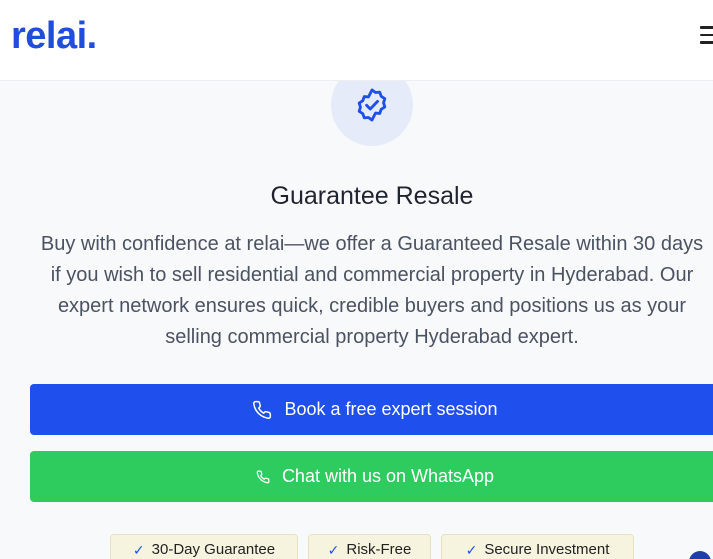 Image resolution: width=713 pixels, height=559 pixels. Describe the element at coordinates (372, 105) in the screenshot. I see `verified-badge-icon` at that location.